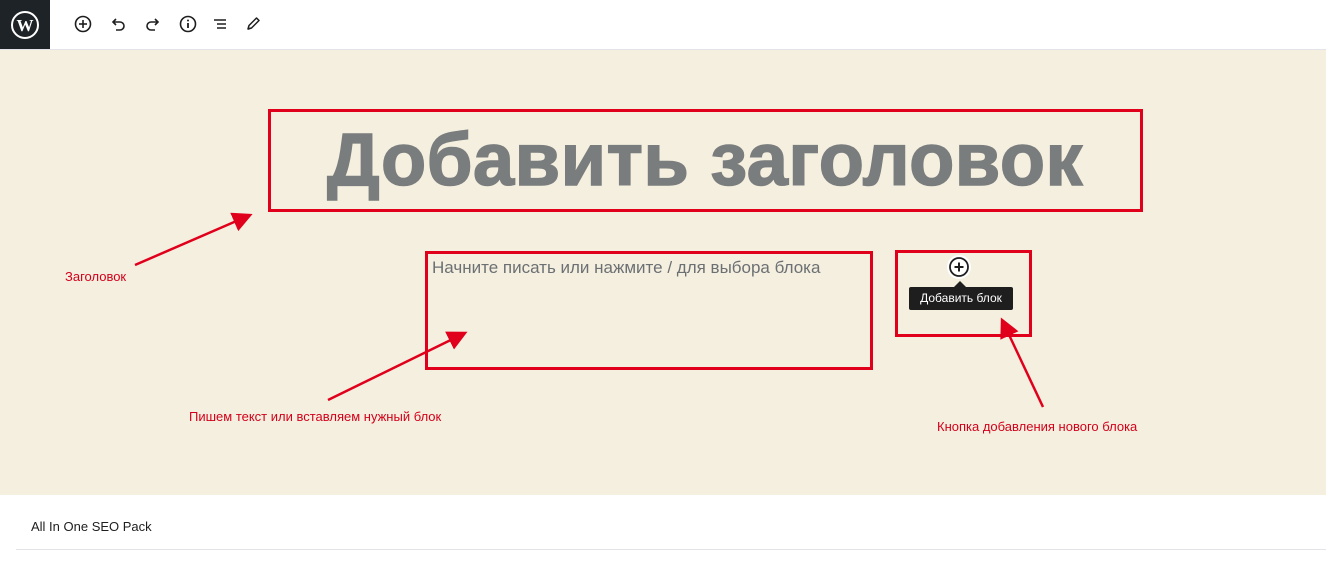  Describe the element at coordinates (1037, 426) in the screenshot. I see `annotation-add-block-label: Кнопка добавления нового блока` at that location.